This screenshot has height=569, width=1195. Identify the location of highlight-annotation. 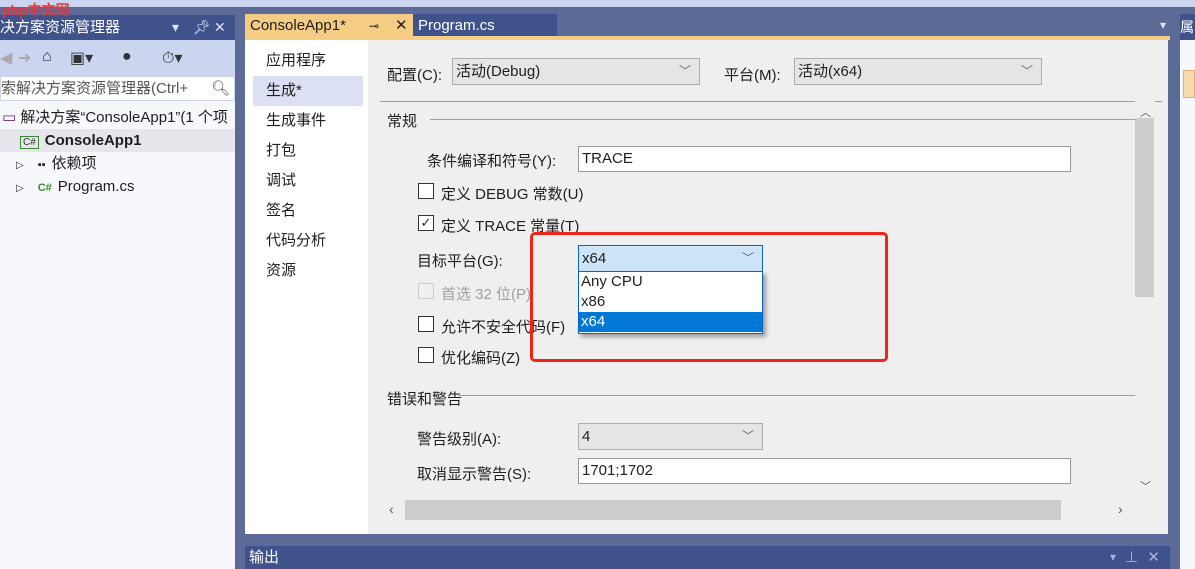
(709, 297).